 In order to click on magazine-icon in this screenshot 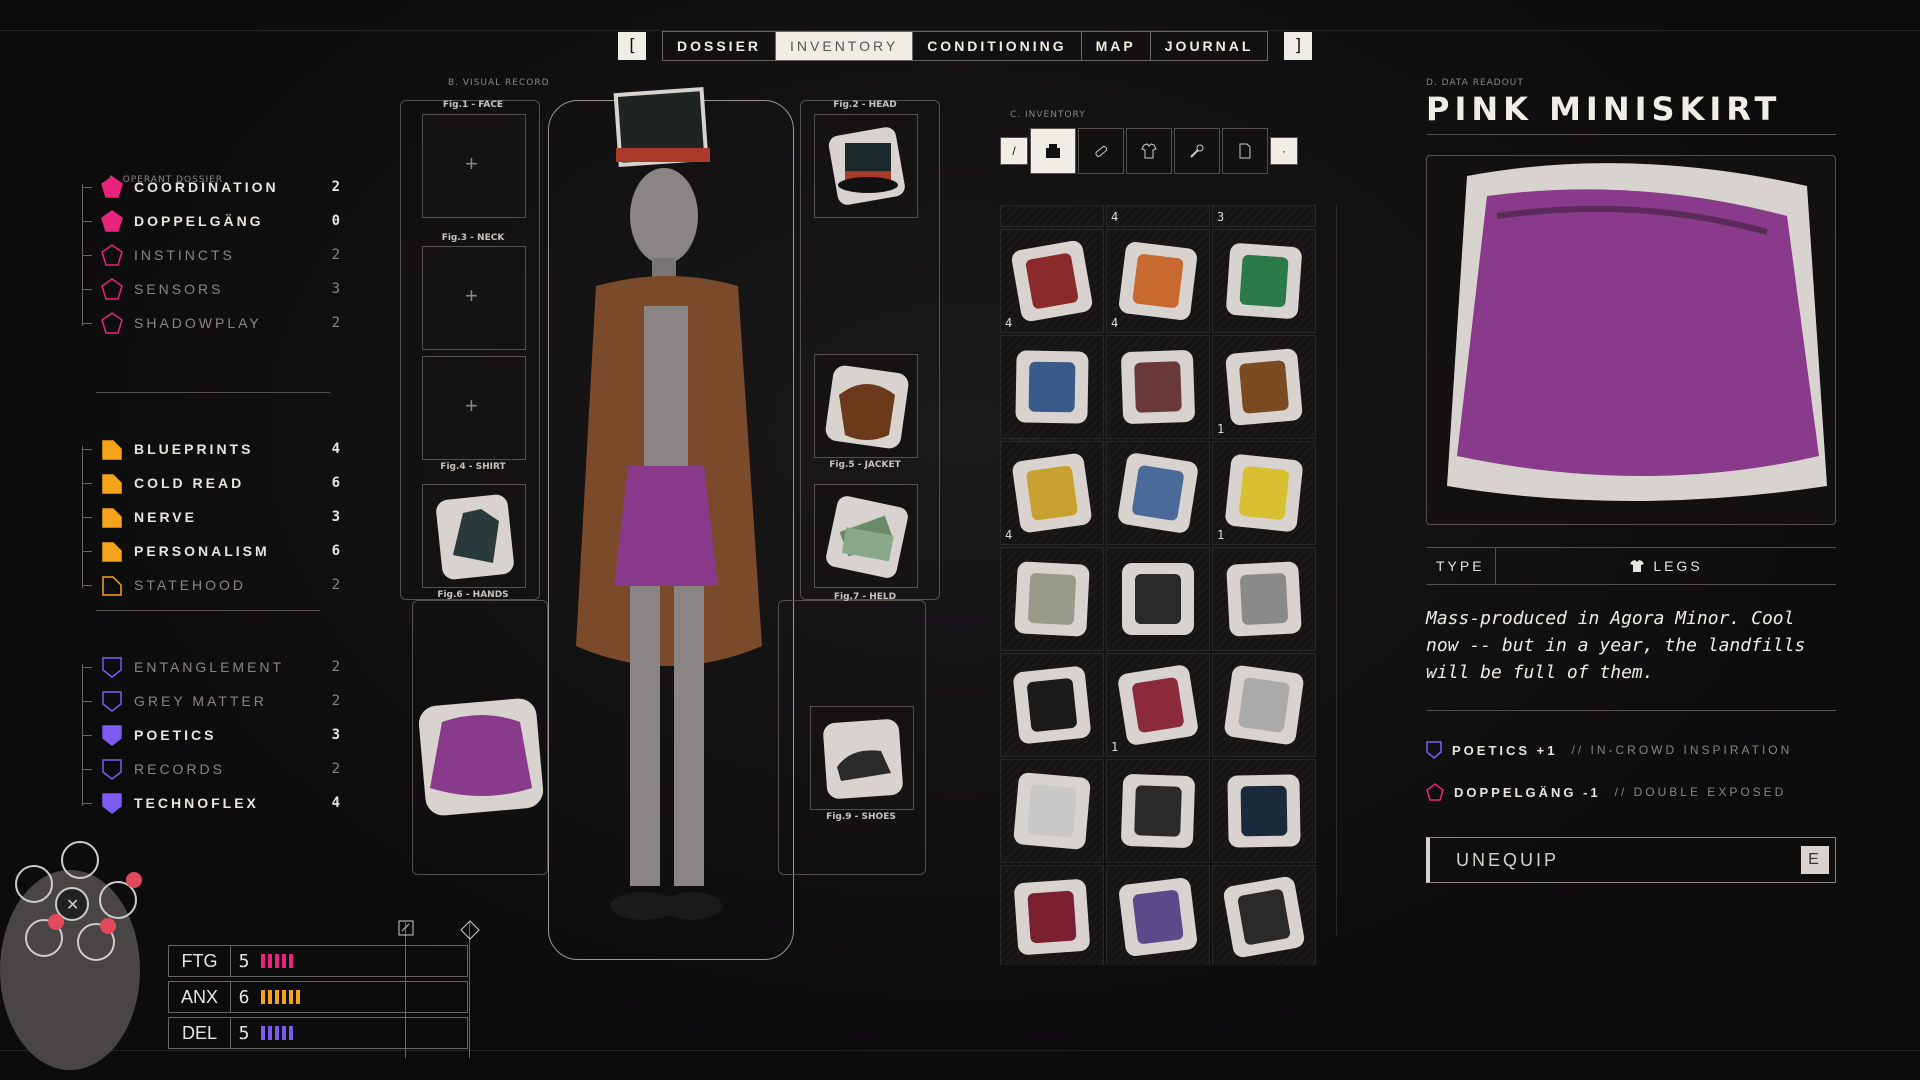, I will do `click(1264, 281)`.